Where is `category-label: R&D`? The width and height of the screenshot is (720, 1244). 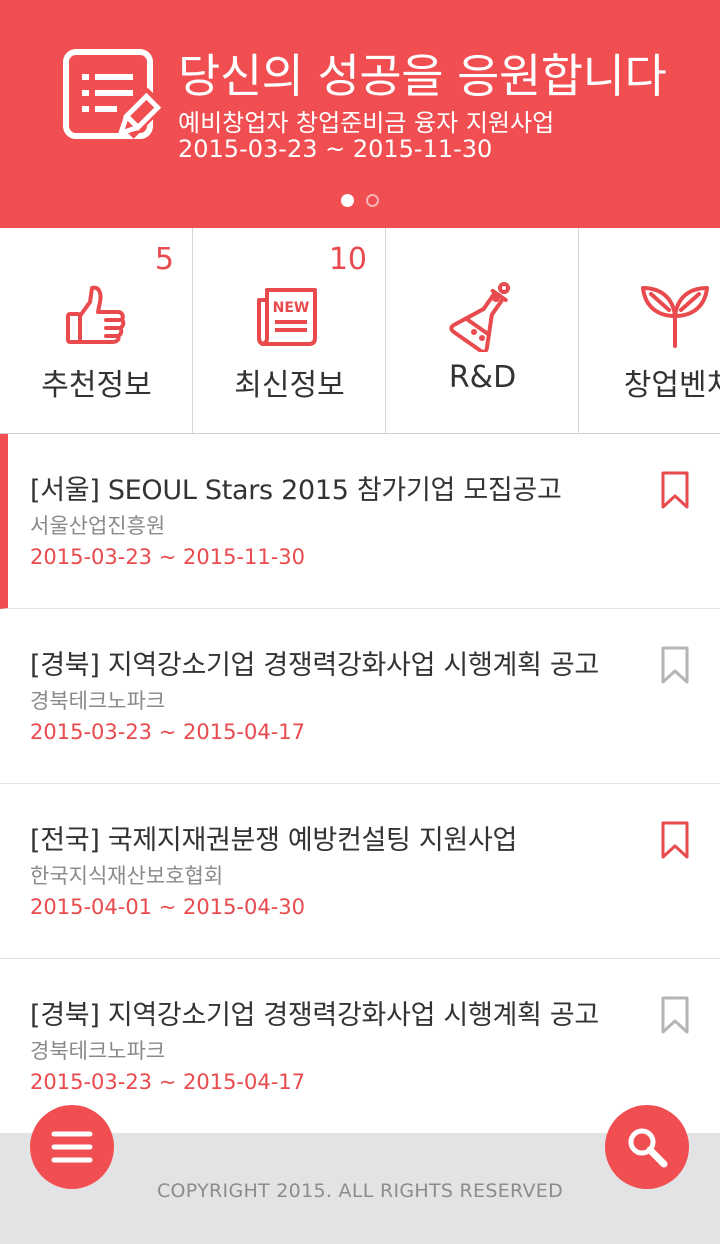 category-label: R&D is located at coordinates (482, 377).